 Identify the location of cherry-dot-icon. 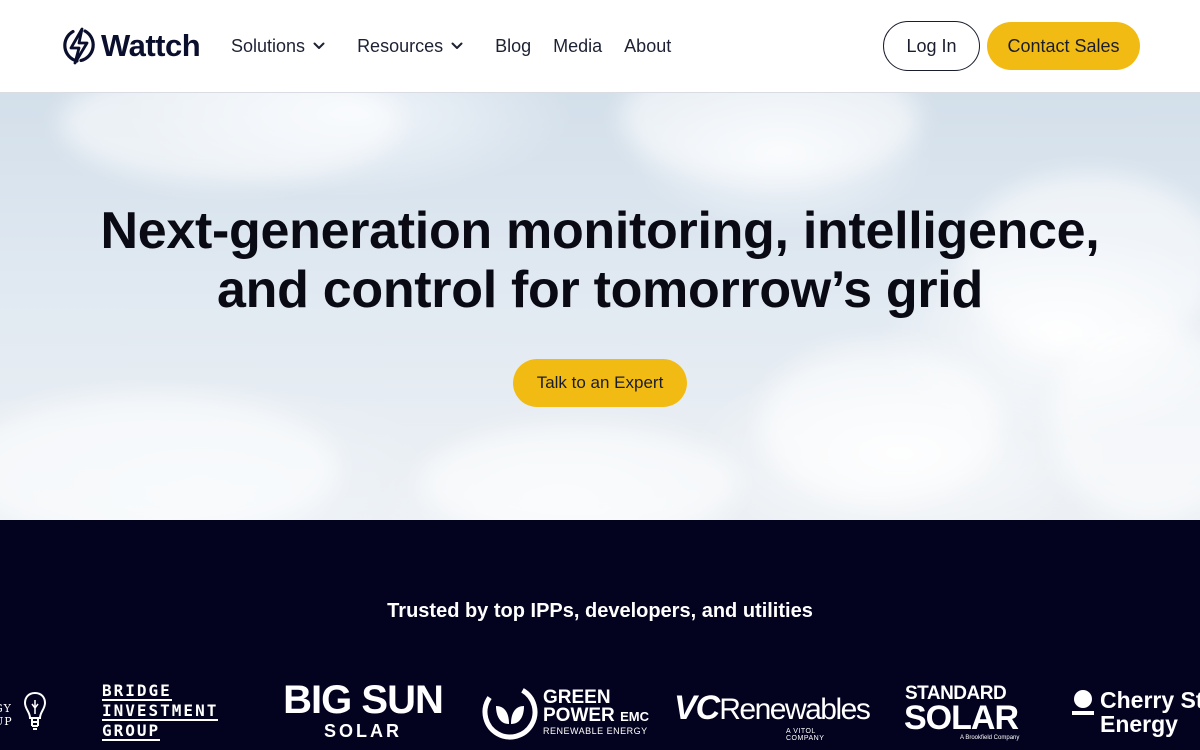
(1083, 699).